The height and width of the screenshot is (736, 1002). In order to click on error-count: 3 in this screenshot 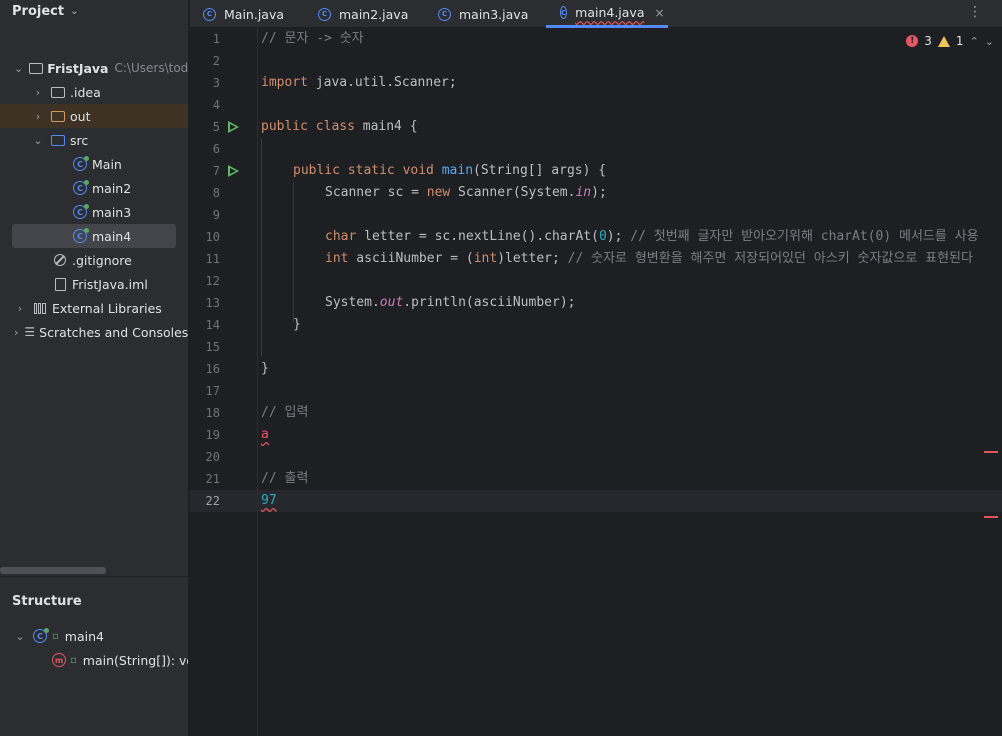, I will do `click(928, 41)`.